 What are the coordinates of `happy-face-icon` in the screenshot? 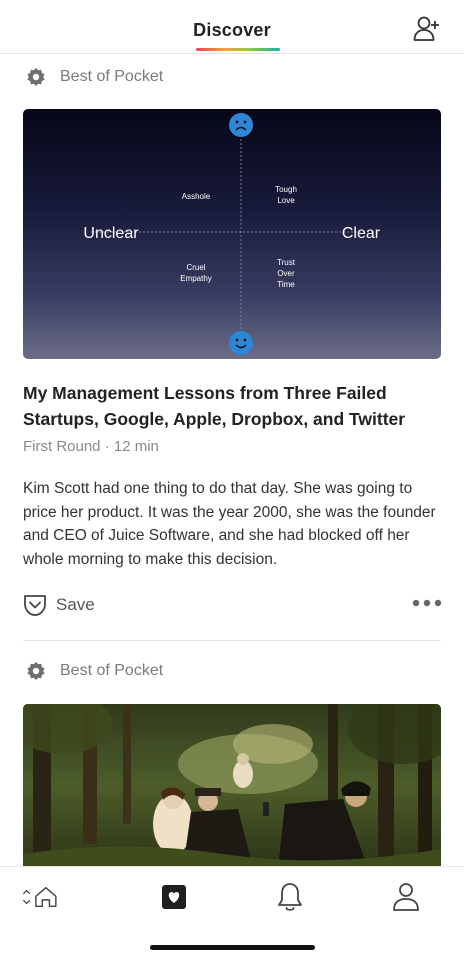 It's located at (241, 343).